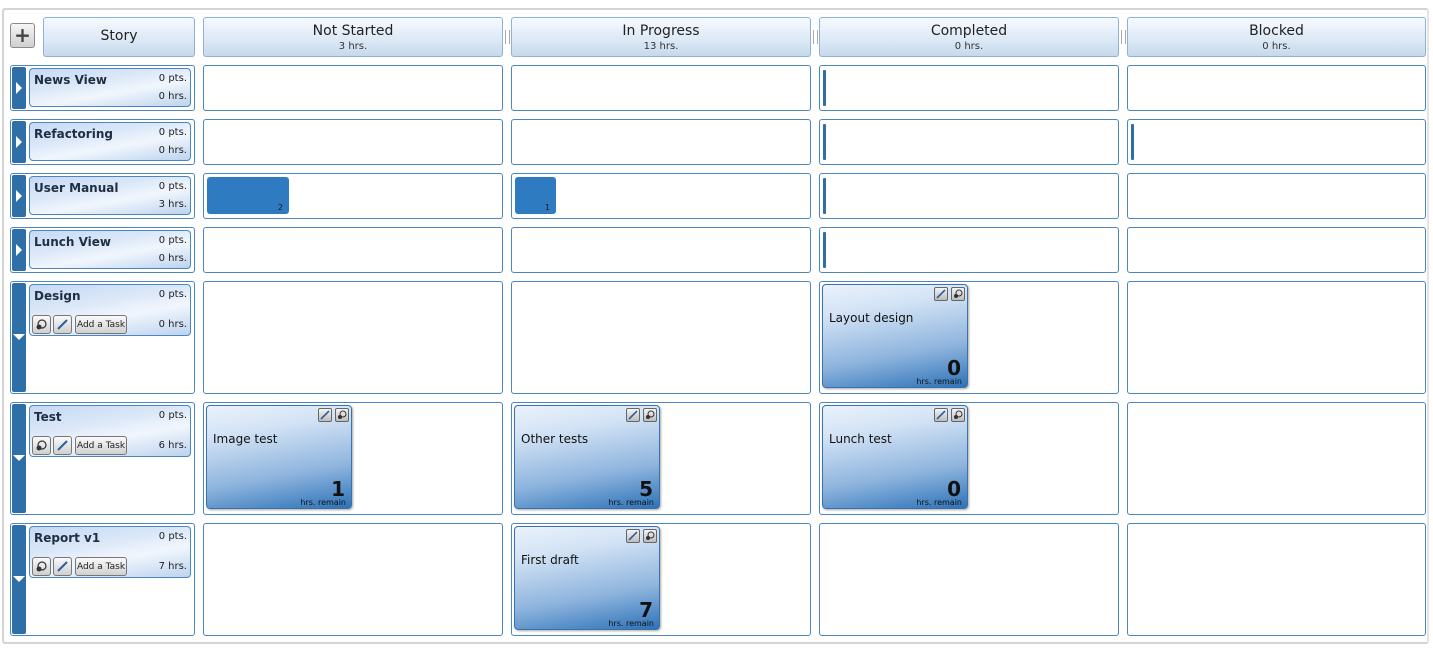 This screenshot has height=652, width=1433. I want to click on story-card: Report v1 0 pts. 7 hrs. Add a Task, so click(110, 552).